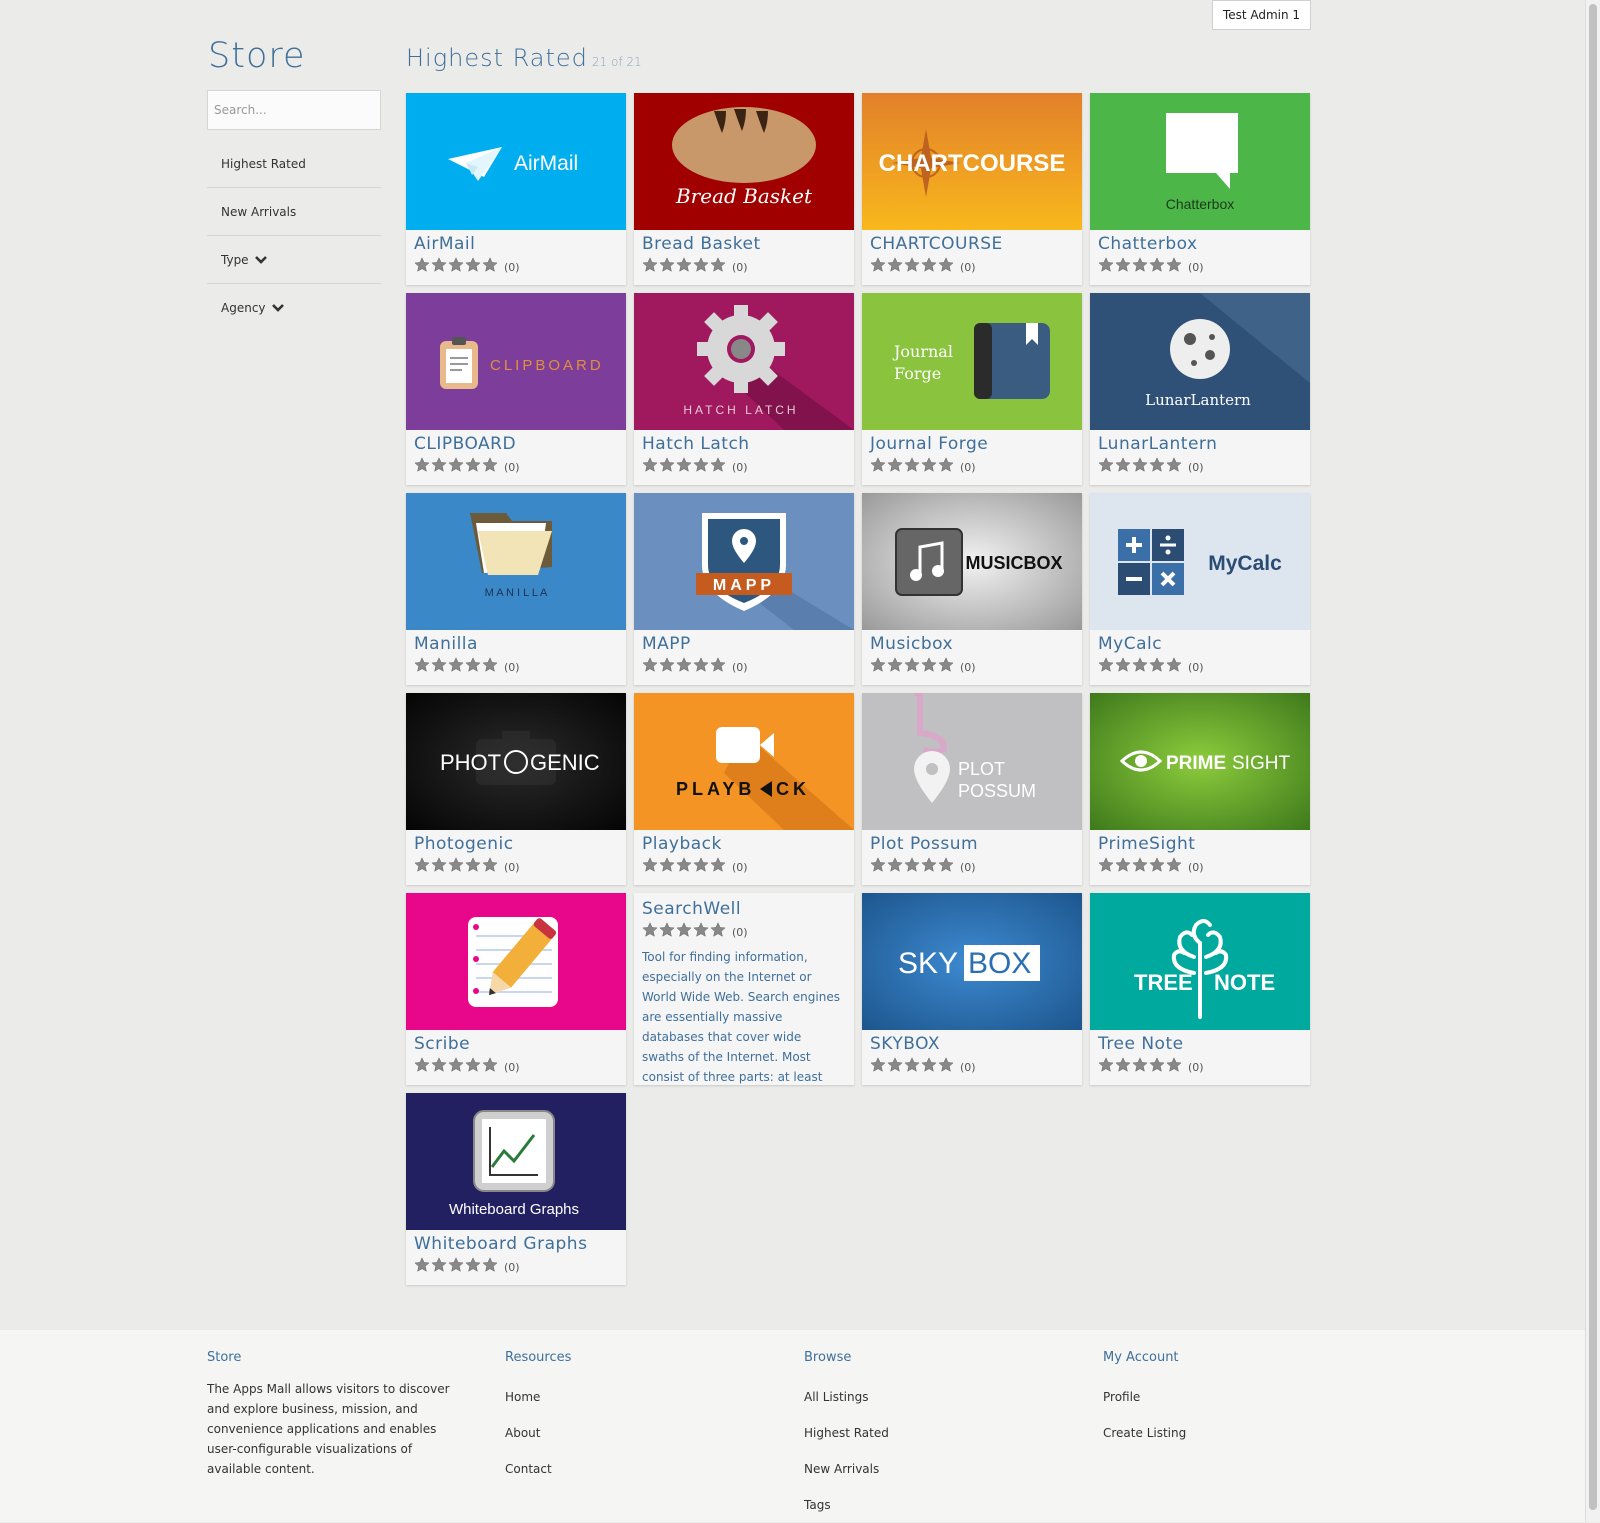 Image resolution: width=1600 pixels, height=1523 pixels. I want to click on banner-text-2: CK, so click(793, 789).